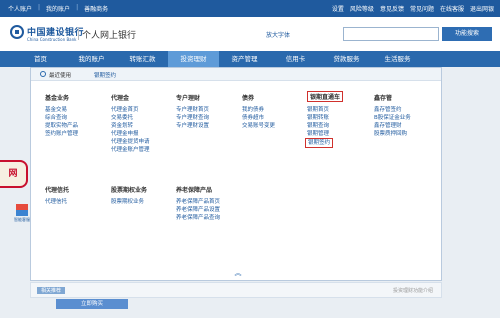 Image resolution: width=500 pixels, height=318 pixels. What do you see at coordinates (130, 110) in the screenshot?
I see `menu-link: 代理金首页` at bounding box center [130, 110].